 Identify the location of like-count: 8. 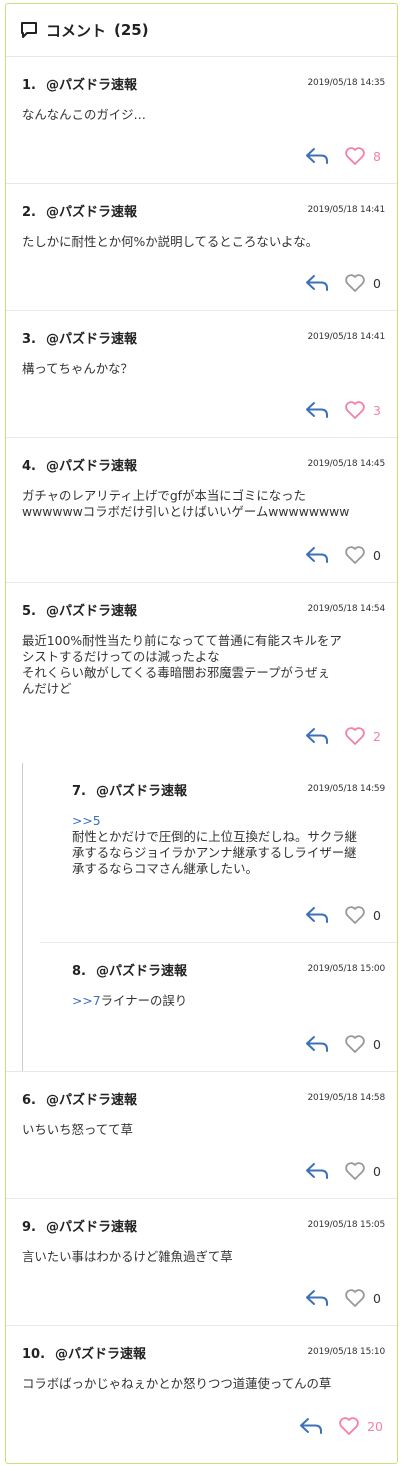
(377, 156).